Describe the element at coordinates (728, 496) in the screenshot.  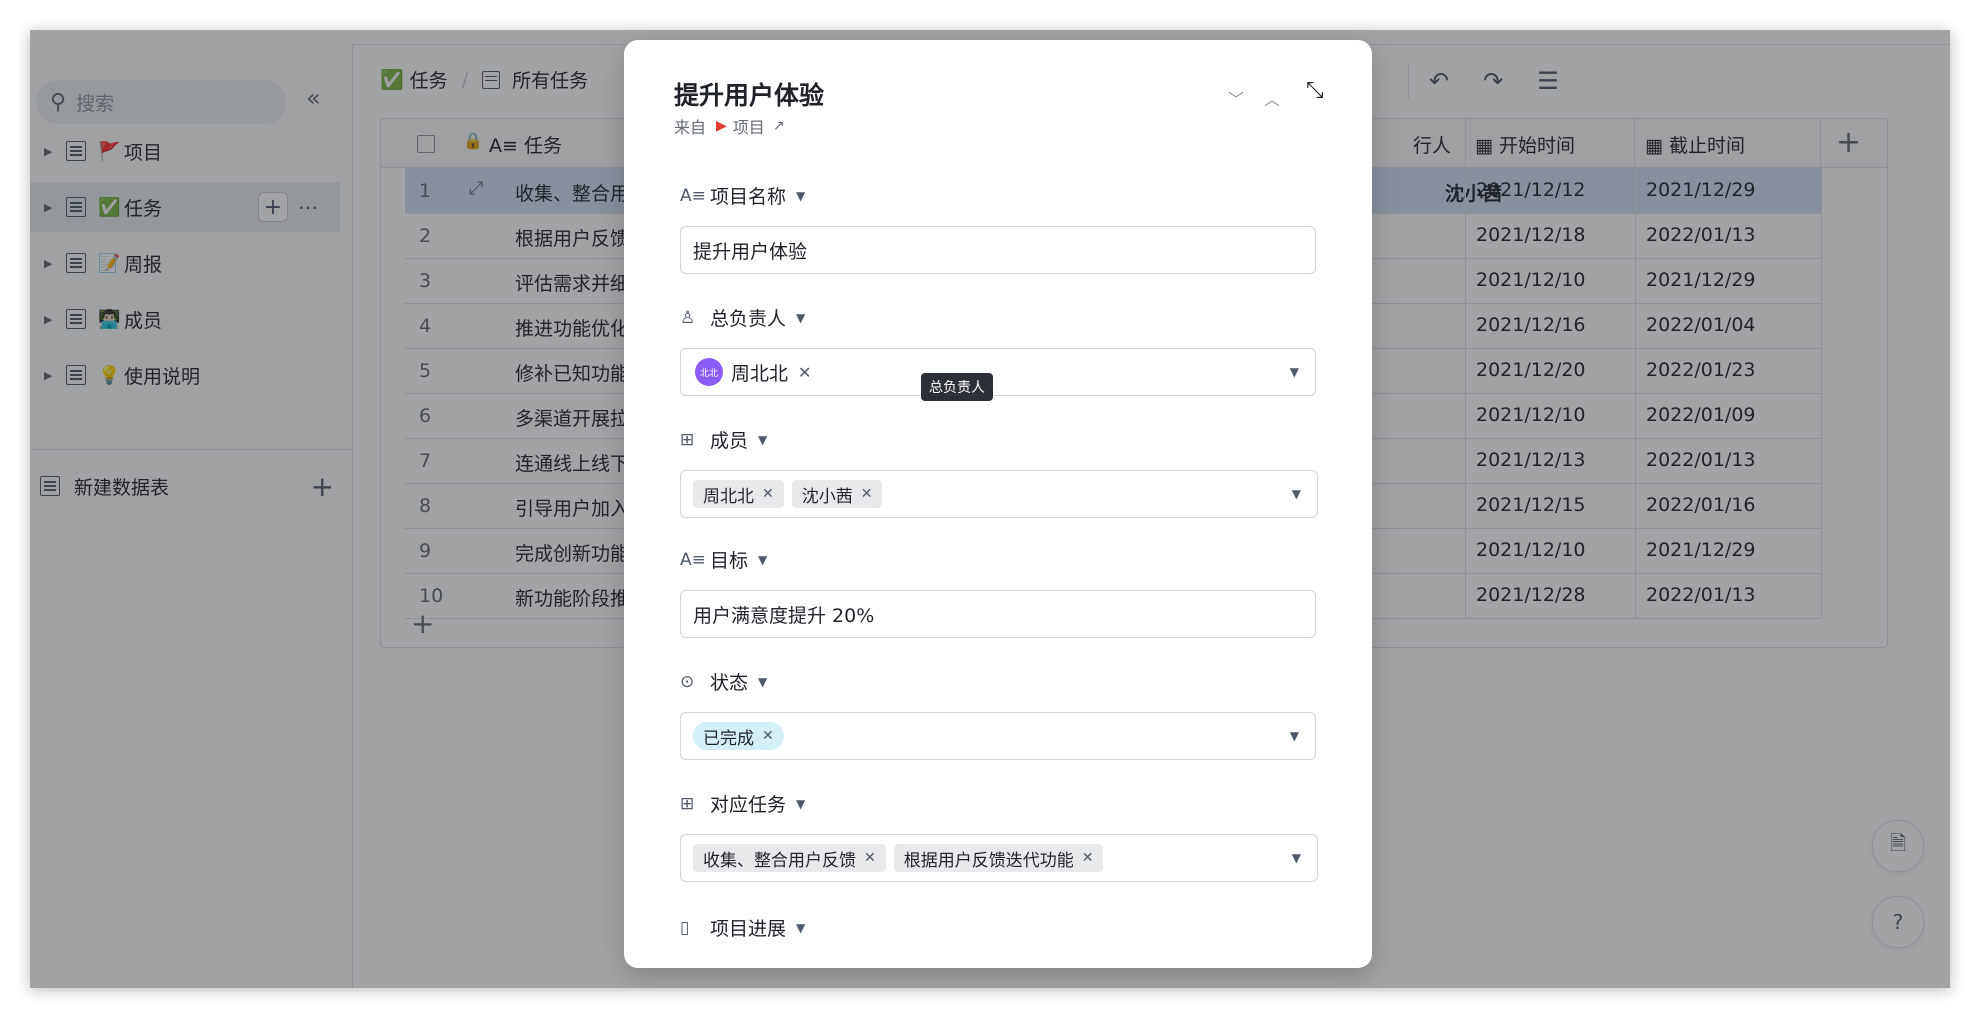
I see `chip-text: 周北北` at that location.